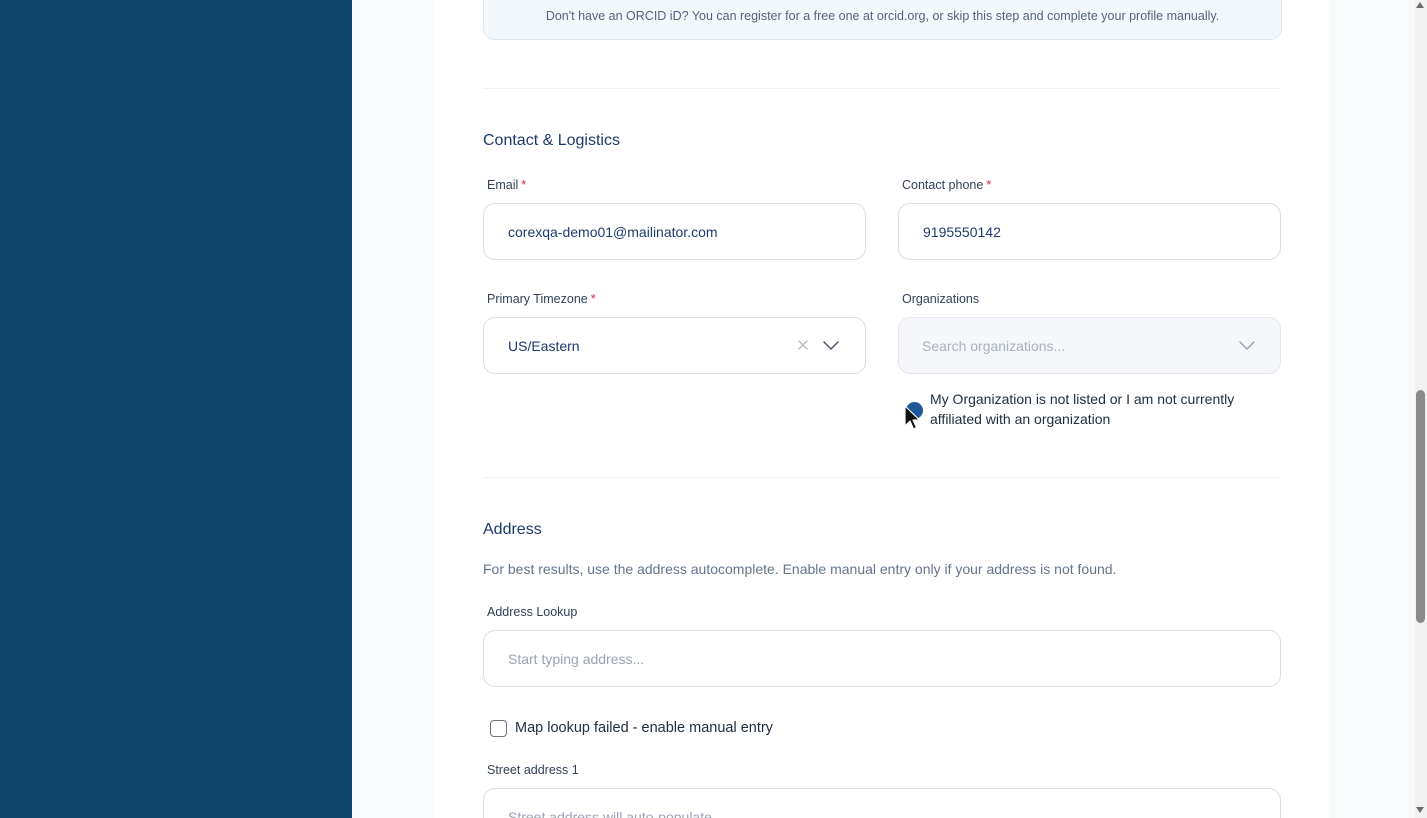 This screenshot has width=1427, height=818. I want to click on phone-label: Contact phone *, so click(947, 185).